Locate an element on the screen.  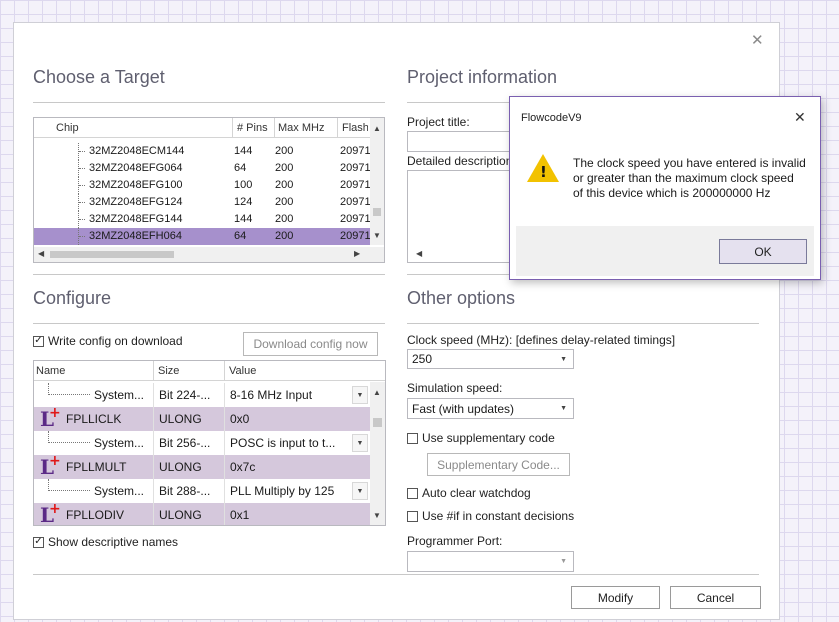
scroll-up-icon: ▲ is located at coordinates (377, 129).